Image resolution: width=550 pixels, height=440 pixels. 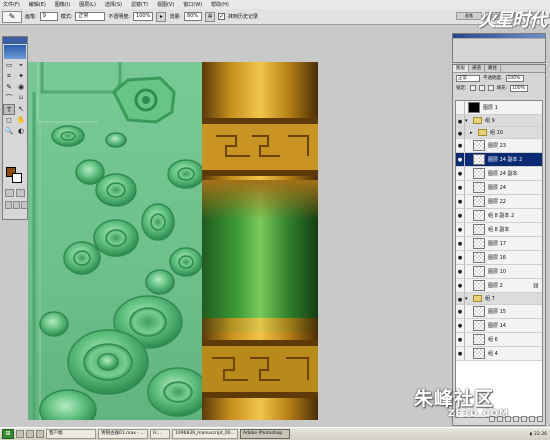 What do you see at coordinates (264, 434) in the screenshot?
I see `taskbar-button-4: Adobe Photoshop` at bounding box center [264, 434].